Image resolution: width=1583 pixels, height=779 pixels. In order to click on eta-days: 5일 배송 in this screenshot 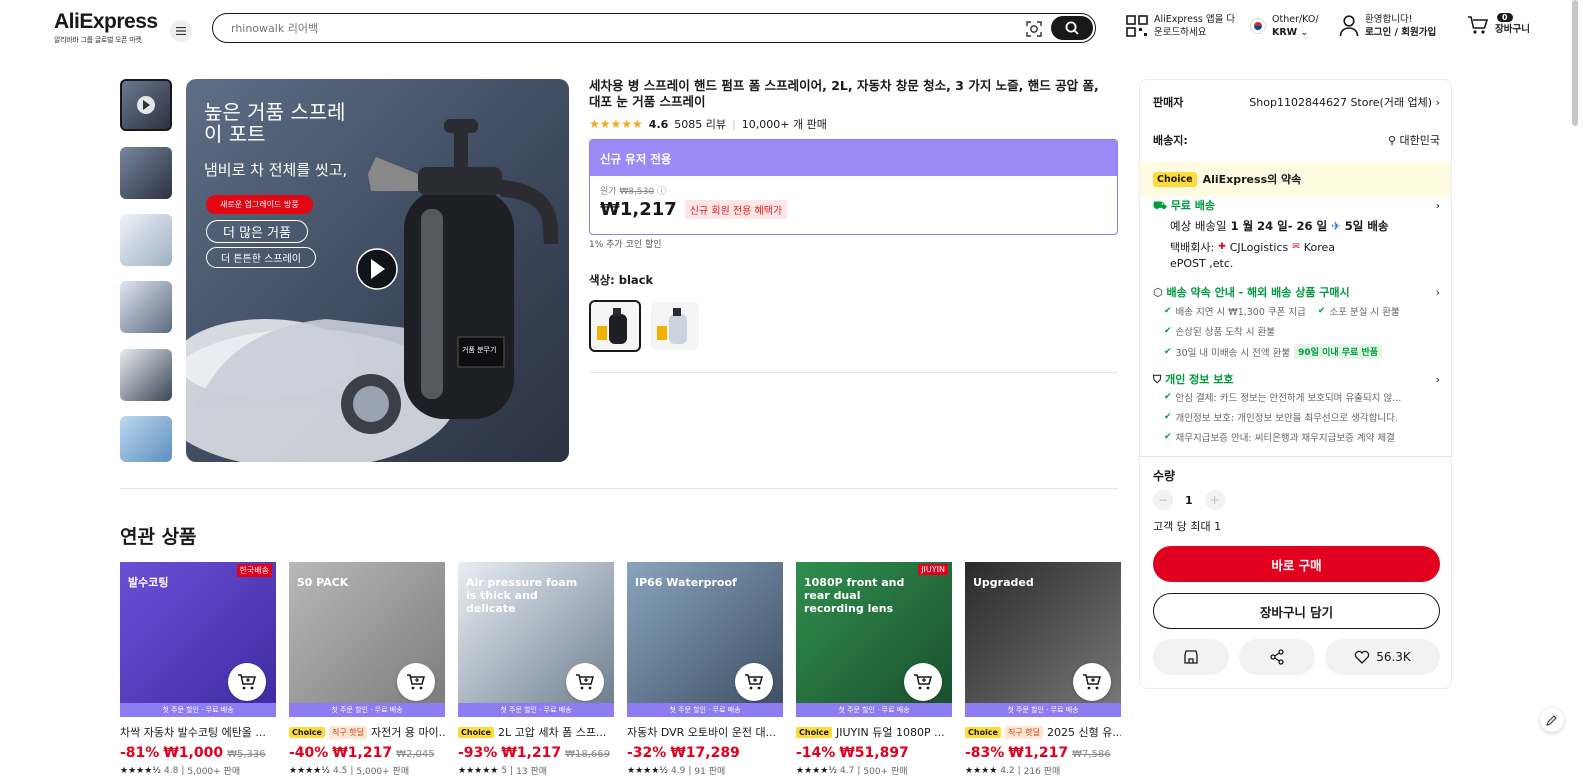, I will do `click(1366, 226)`.